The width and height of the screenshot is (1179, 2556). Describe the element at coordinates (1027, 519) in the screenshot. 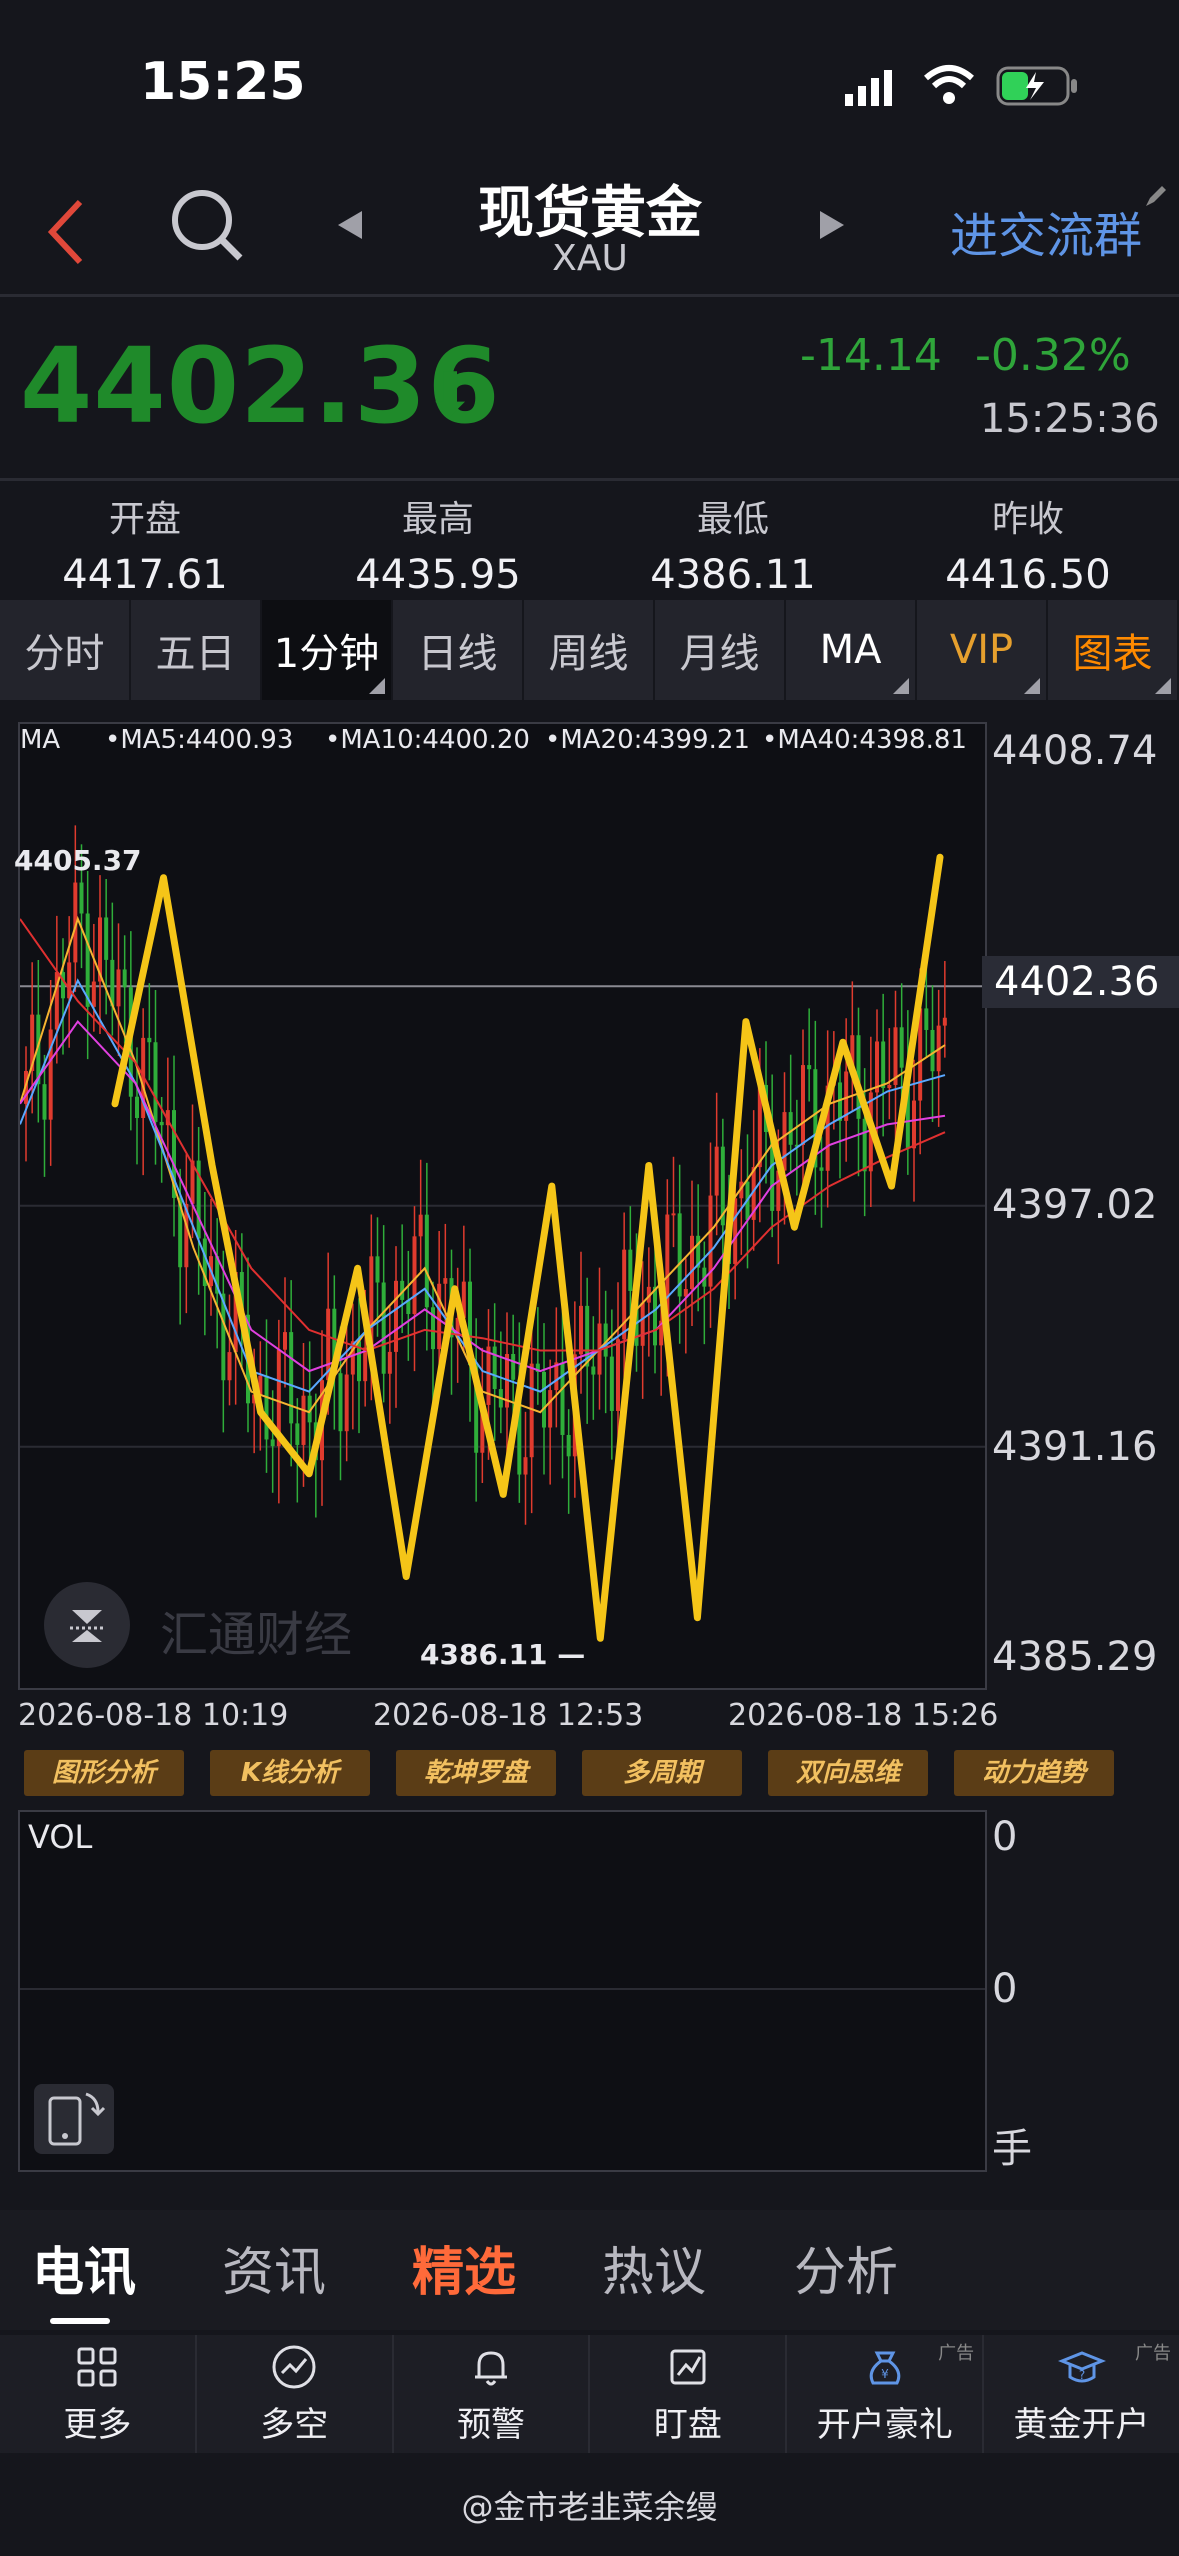

I see `stat-label: 昨收` at that location.